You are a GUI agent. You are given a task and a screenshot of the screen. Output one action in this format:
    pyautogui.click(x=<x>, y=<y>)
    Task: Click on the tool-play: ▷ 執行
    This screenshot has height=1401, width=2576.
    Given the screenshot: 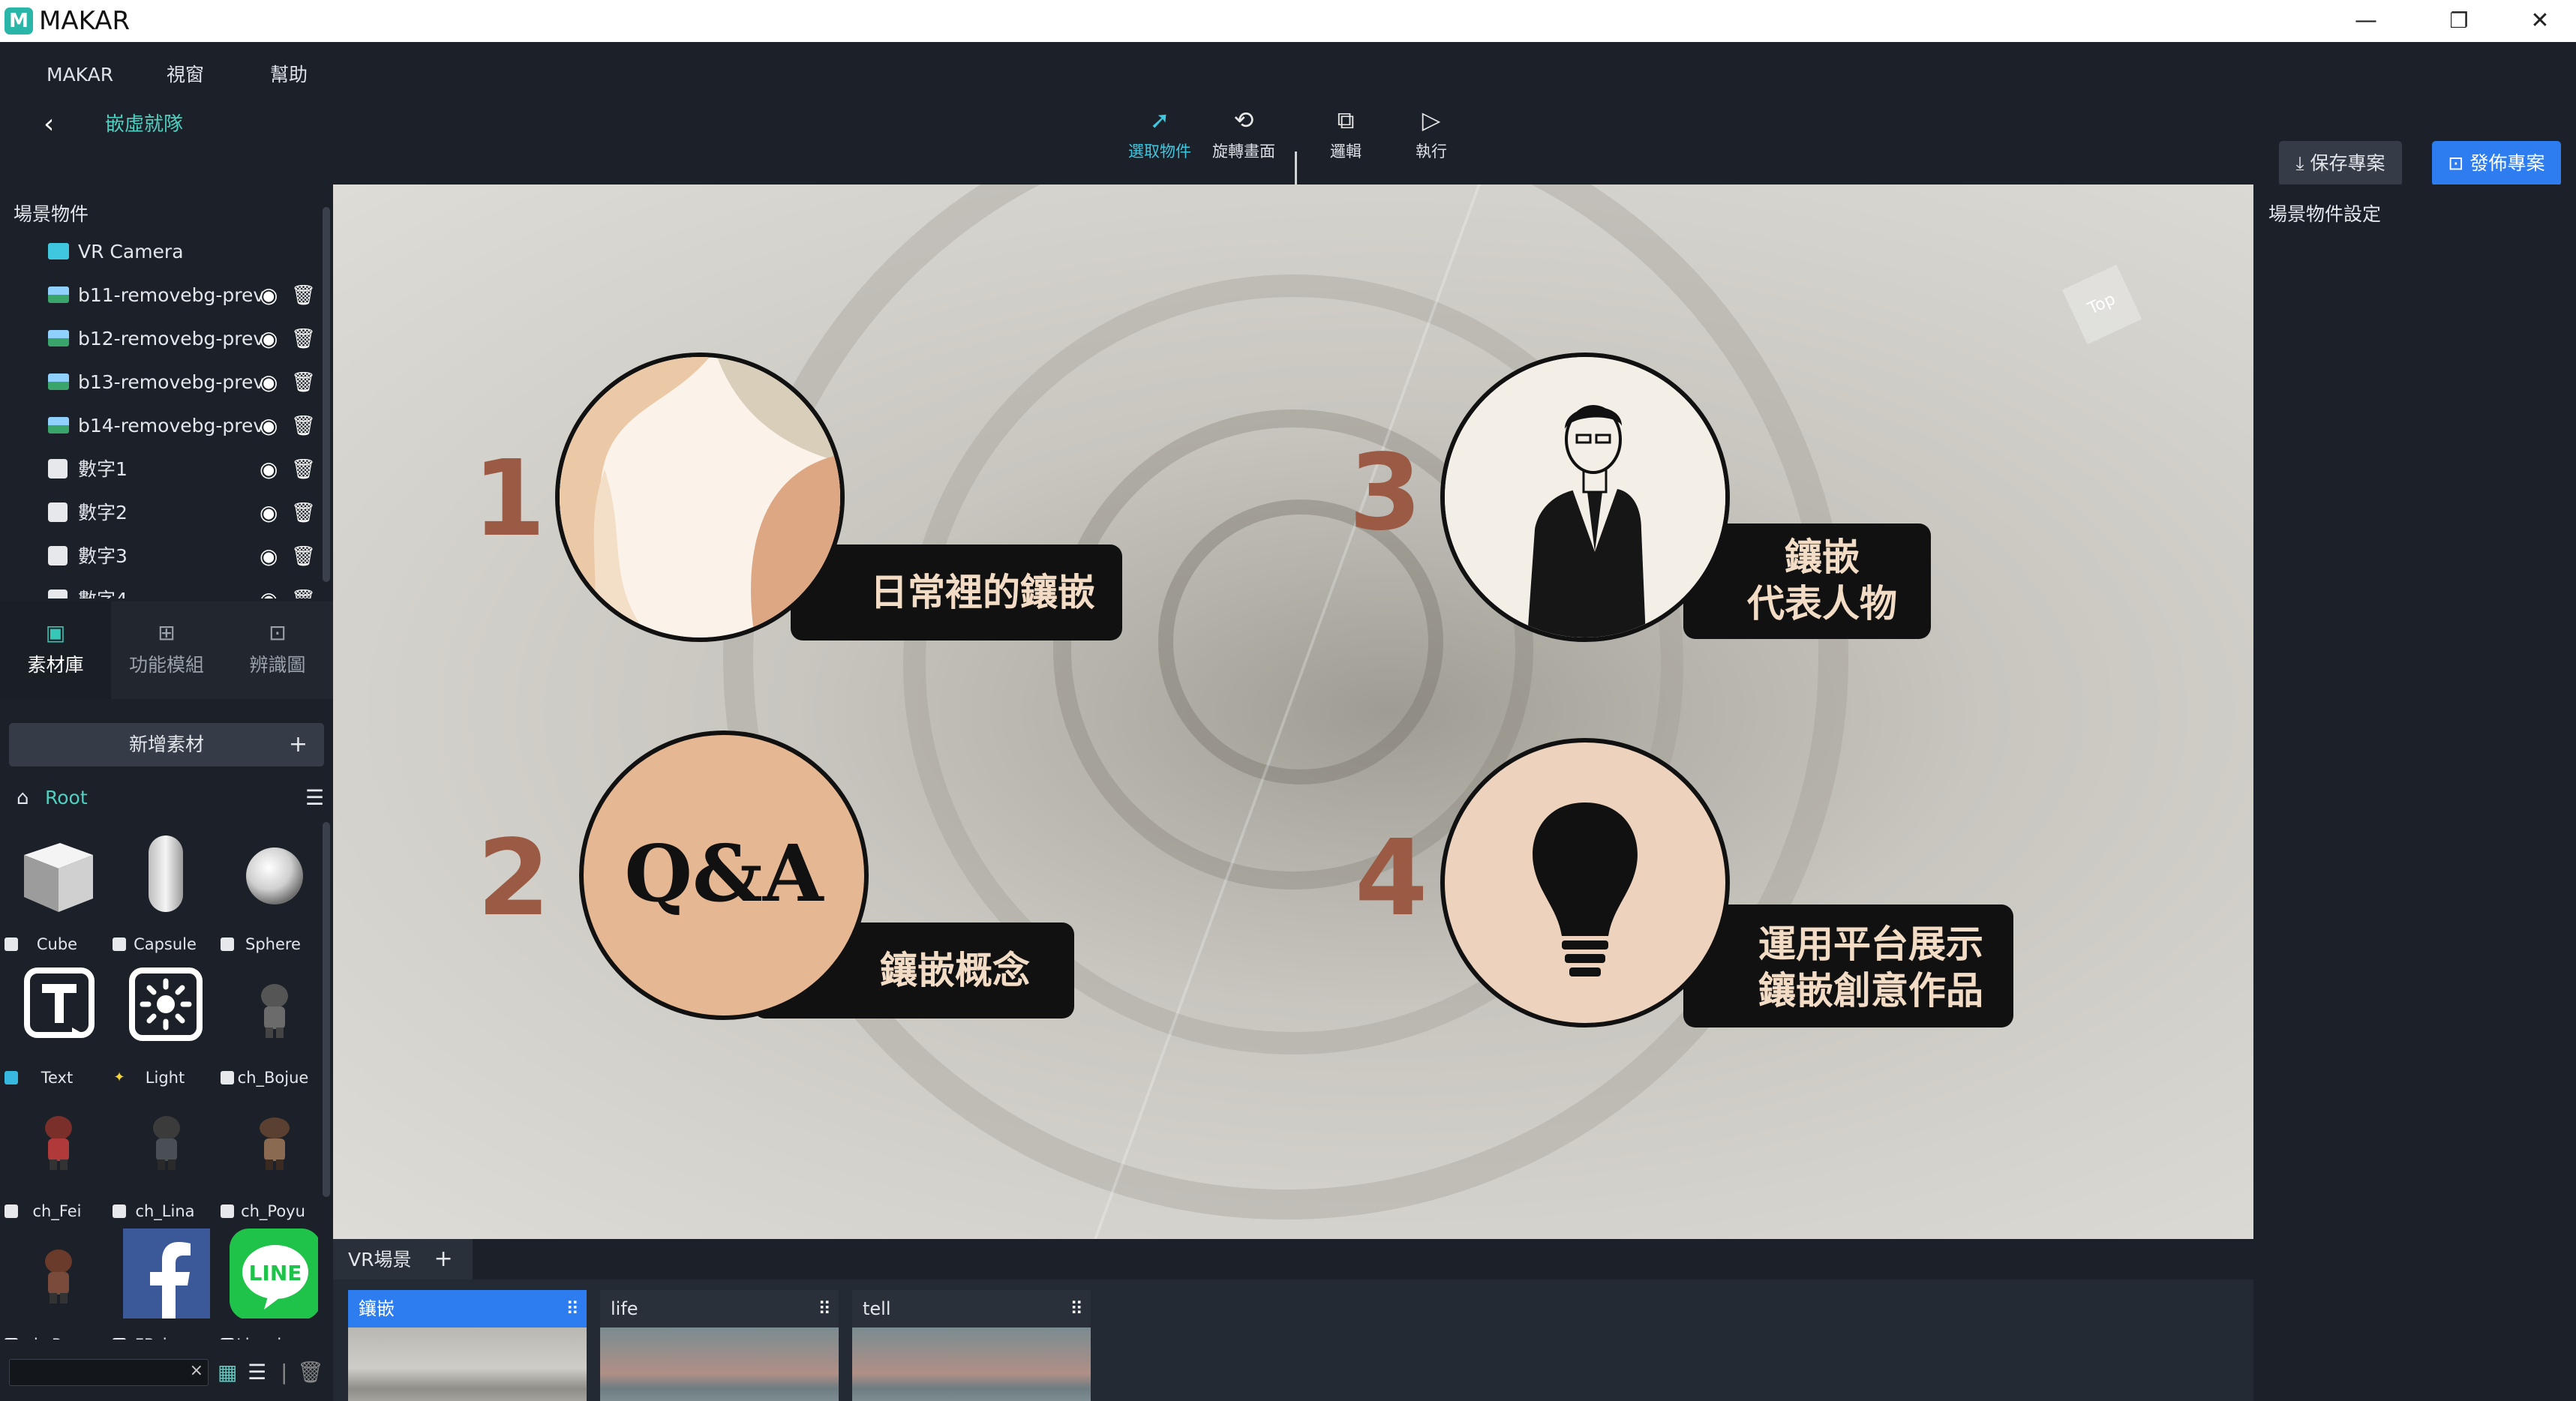 What is the action you would take?
    pyautogui.click(x=1431, y=143)
    